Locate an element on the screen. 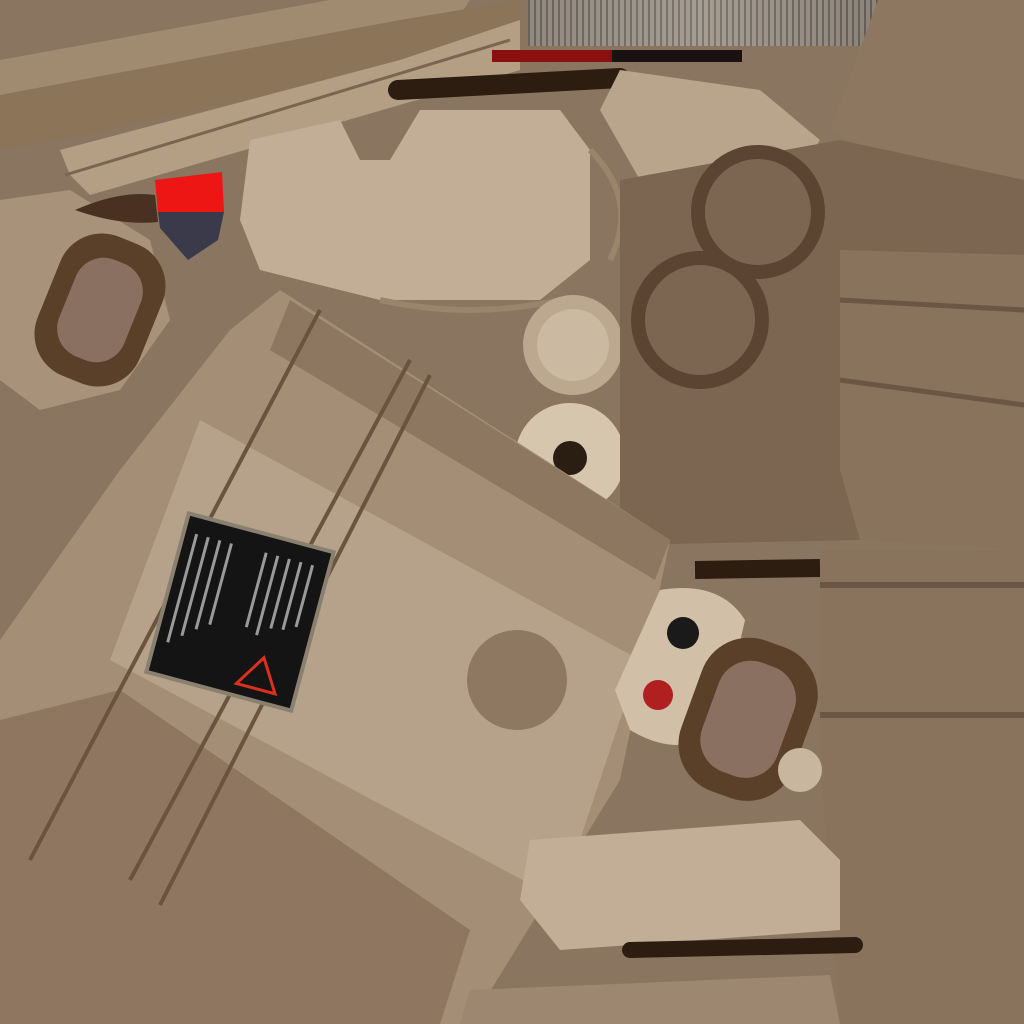  dark-rod is located at coordinates (757, 569).